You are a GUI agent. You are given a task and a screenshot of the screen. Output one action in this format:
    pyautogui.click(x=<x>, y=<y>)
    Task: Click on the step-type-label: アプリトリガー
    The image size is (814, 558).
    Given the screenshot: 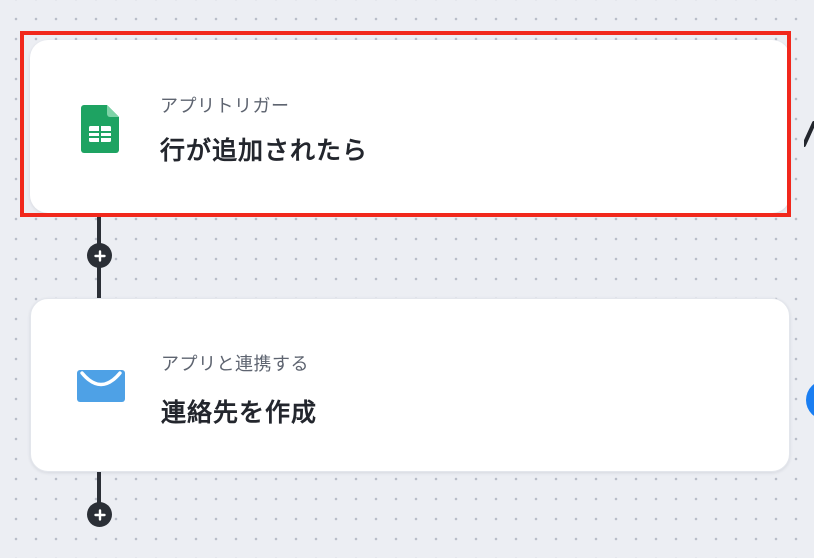 What is the action you would take?
    pyautogui.click(x=225, y=106)
    